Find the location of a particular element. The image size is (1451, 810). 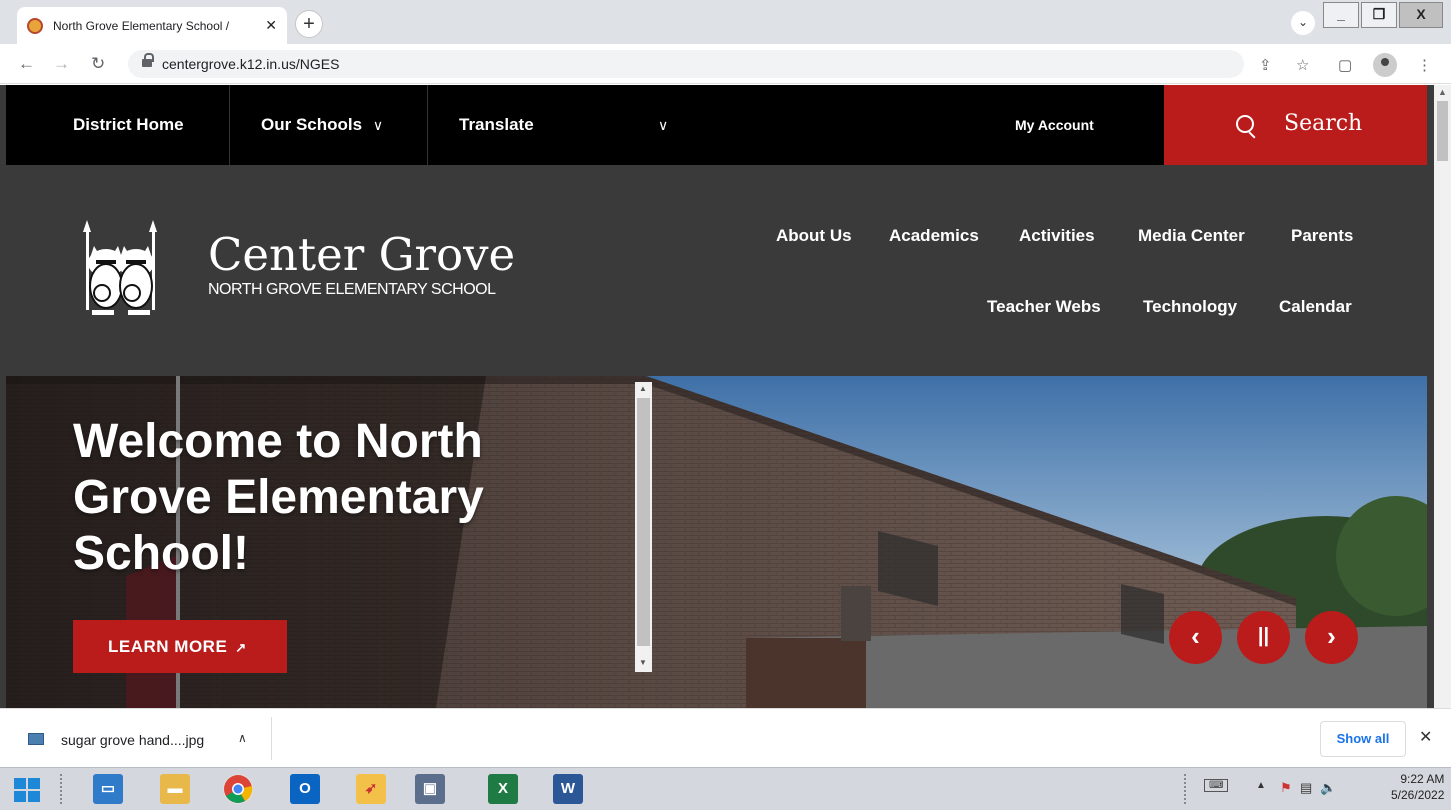

nav-technology: Technology is located at coordinates (1190, 307).